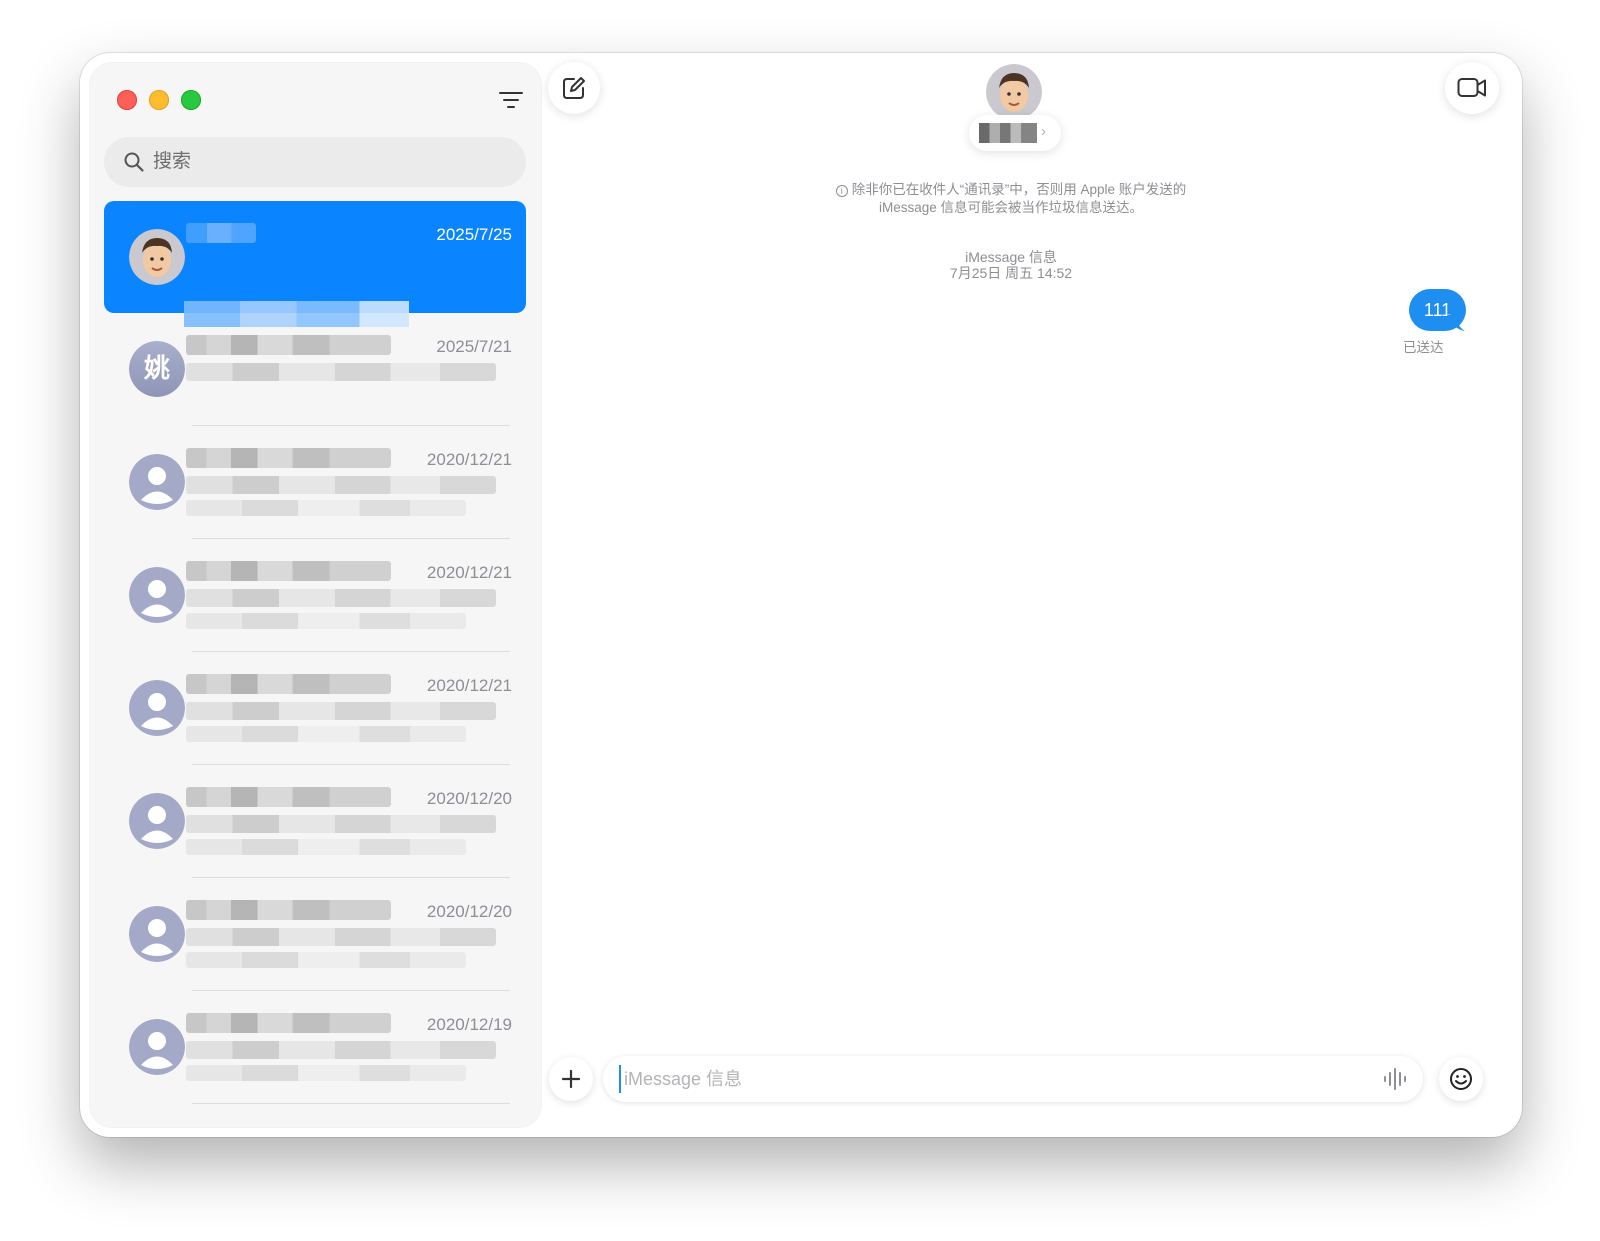 The image size is (1600, 1241). Describe the element at coordinates (351, 1103) in the screenshot. I see `divider` at that location.